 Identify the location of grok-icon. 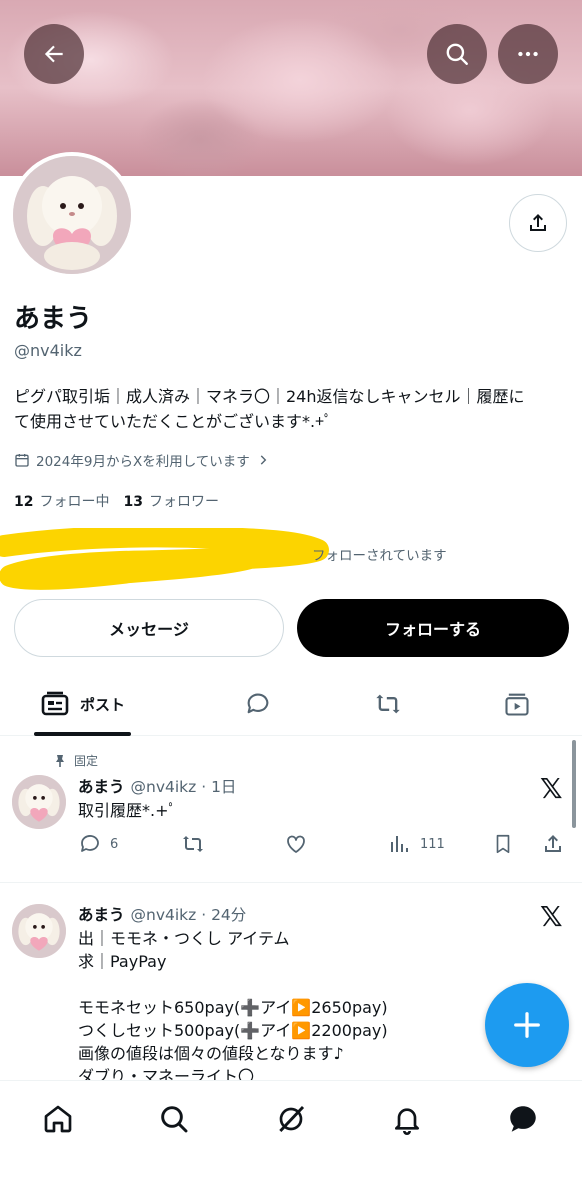
(292, 1119).